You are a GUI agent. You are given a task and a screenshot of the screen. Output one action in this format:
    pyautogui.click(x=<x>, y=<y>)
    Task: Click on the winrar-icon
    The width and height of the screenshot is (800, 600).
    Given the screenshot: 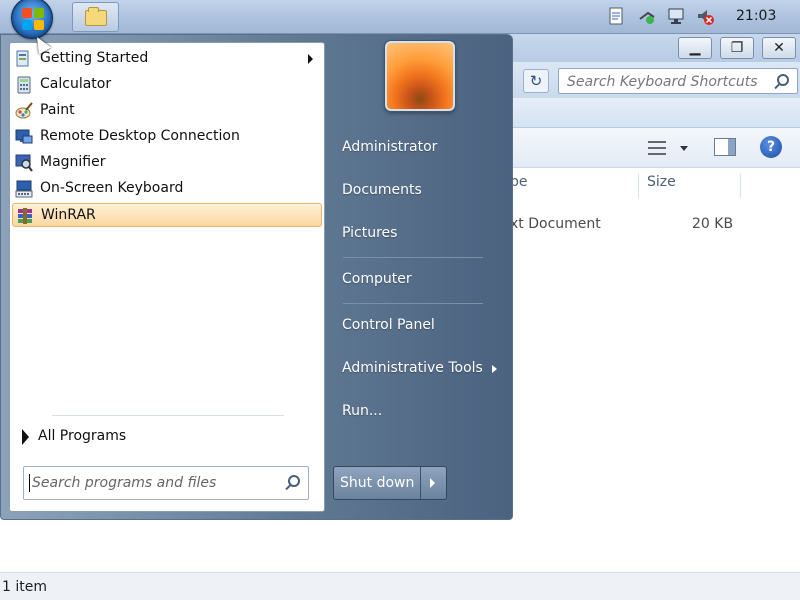 What is the action you would take?
    pyautogui.click(x=25, y=216)
    